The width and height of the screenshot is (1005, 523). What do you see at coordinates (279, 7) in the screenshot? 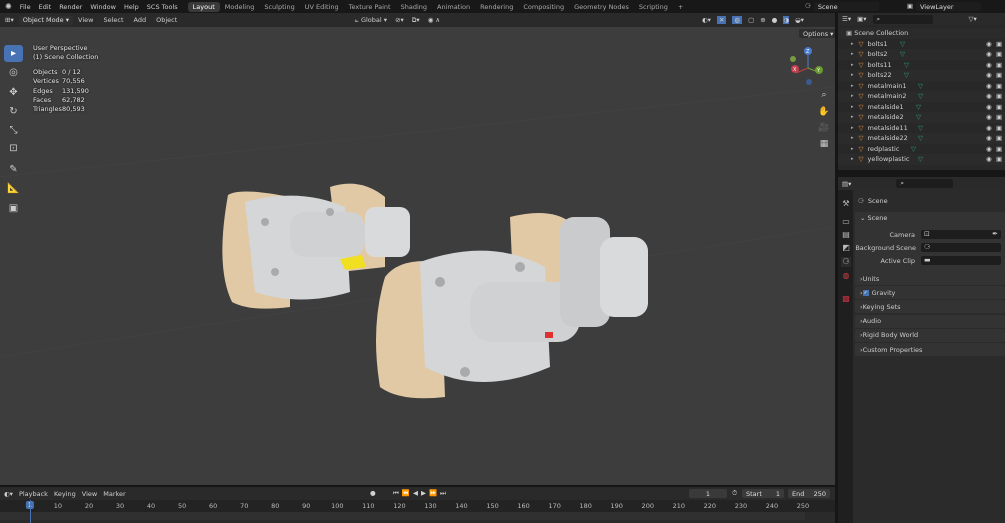
I see `tab-sculpting: Sculpting` at bounding box center [279, 7].